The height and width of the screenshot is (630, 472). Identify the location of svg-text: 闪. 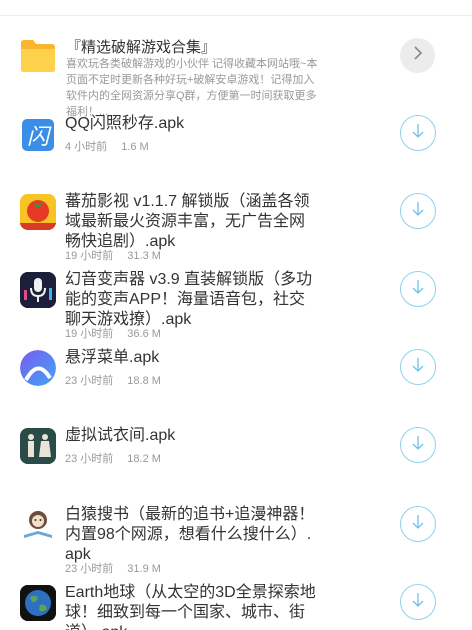
(39, 137).